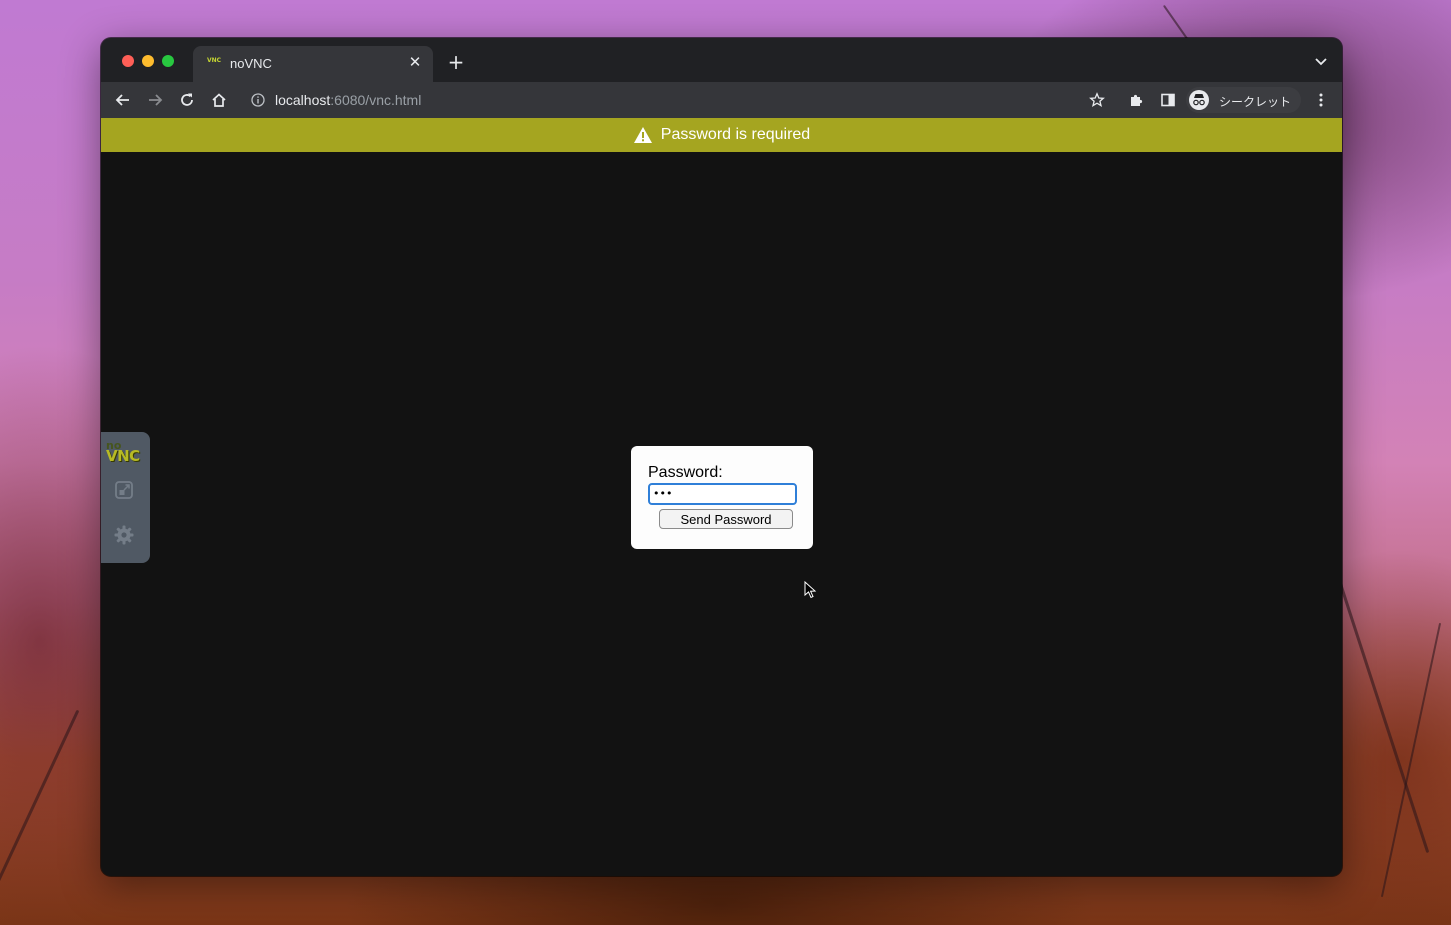  I want to click on warning-icon, so click(642, 135).